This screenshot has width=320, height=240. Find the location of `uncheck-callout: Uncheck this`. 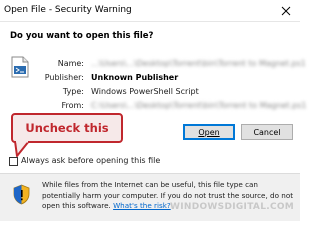

uncheck-callout: Uncheck this is located at coordinates (67, 128).